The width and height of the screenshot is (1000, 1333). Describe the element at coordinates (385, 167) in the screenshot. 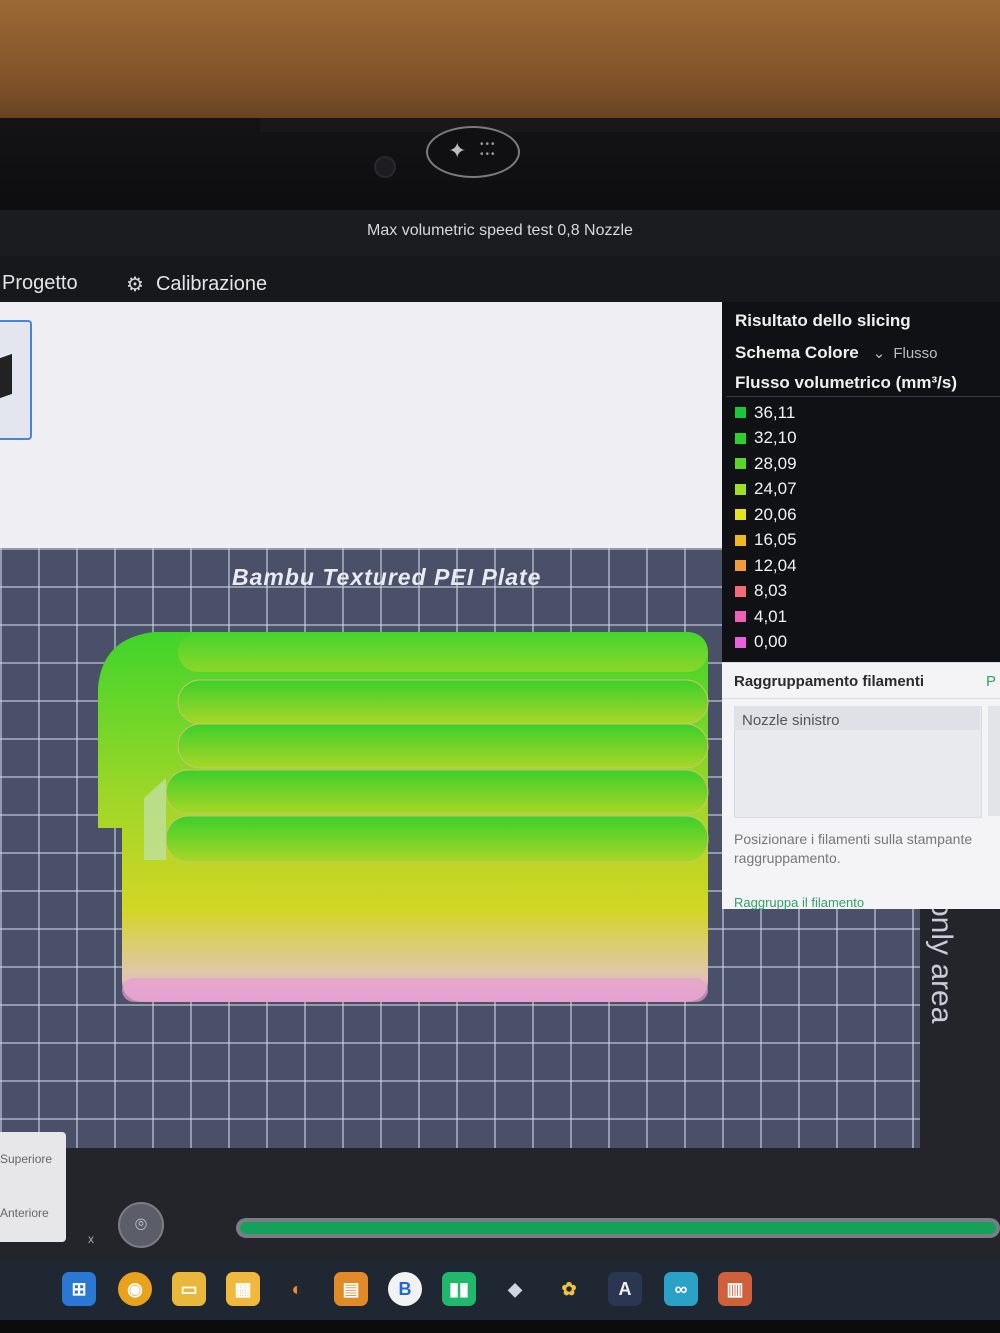

I see `webcam` at that location.